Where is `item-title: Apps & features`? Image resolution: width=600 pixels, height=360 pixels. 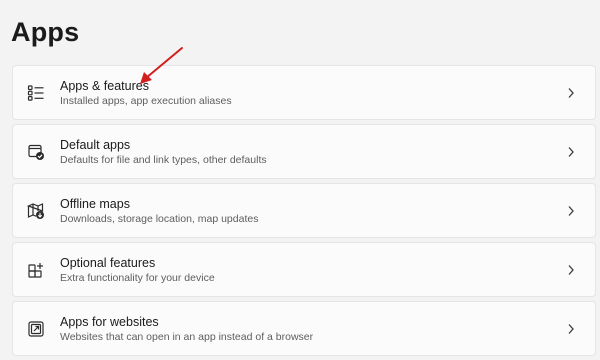 item-title: Apps & features is located at coordinates (104, 85).